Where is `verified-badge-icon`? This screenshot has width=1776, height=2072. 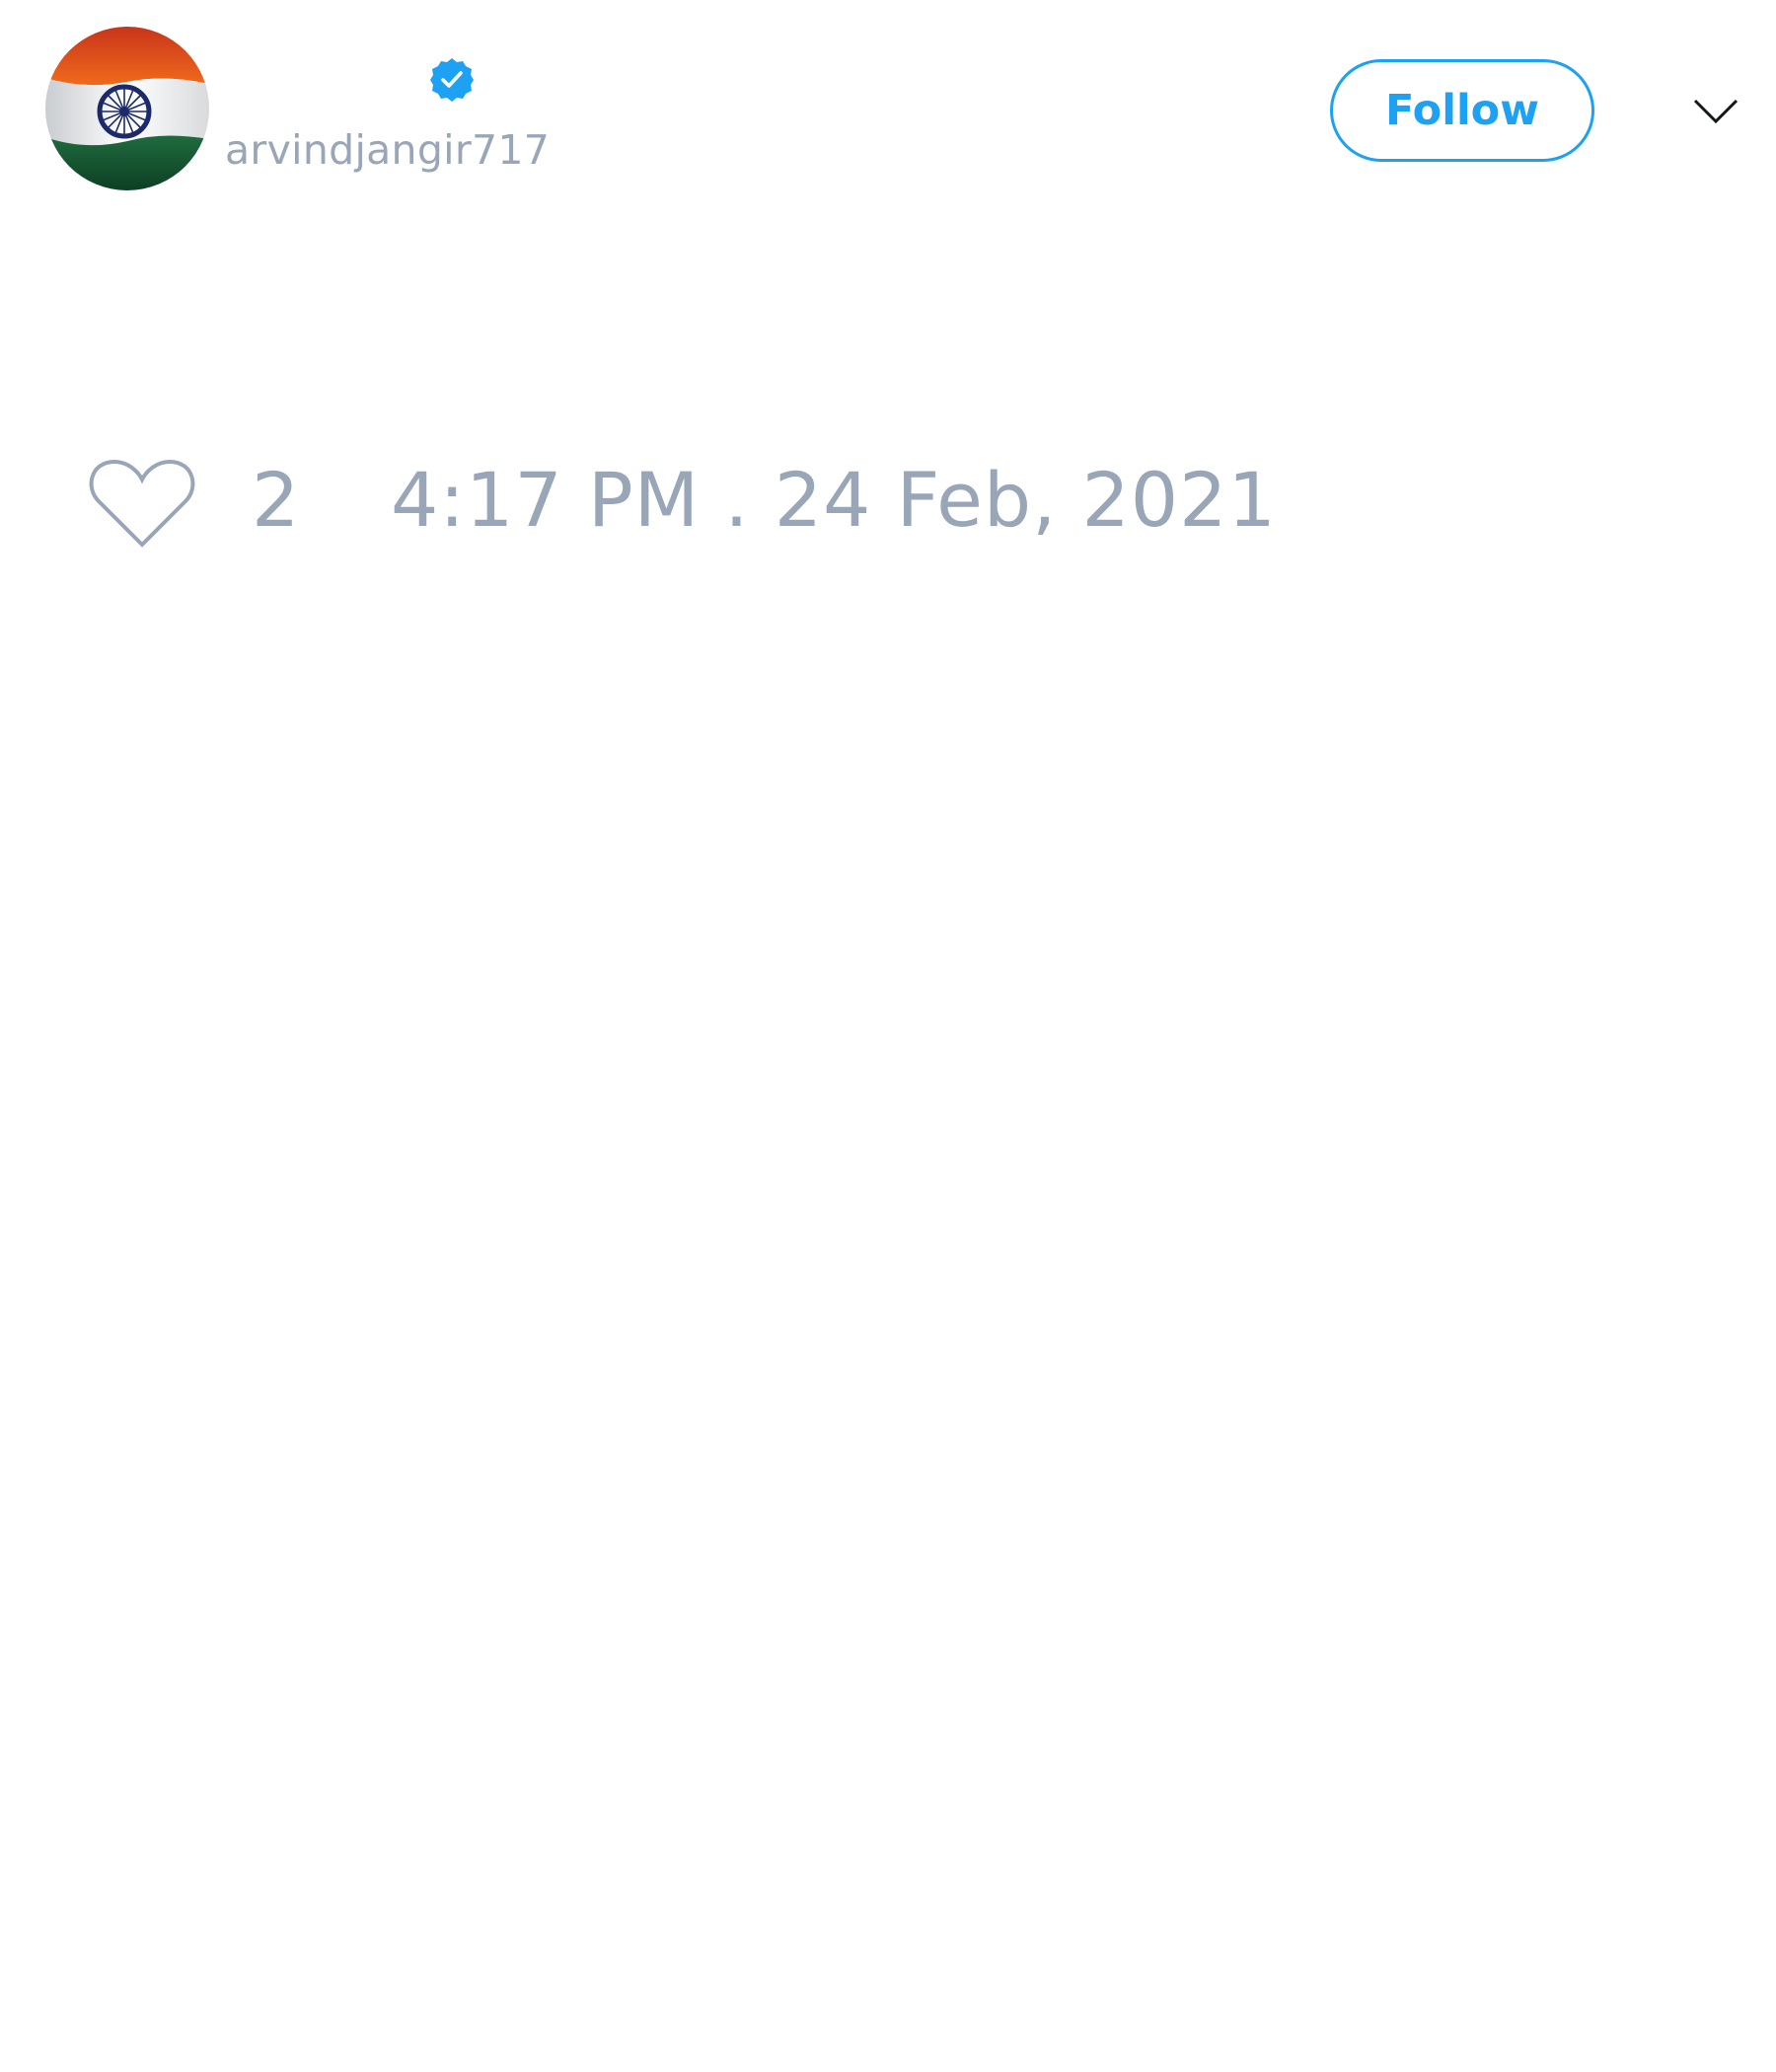
verified-badge-icon is located at coordinates (452, 80).